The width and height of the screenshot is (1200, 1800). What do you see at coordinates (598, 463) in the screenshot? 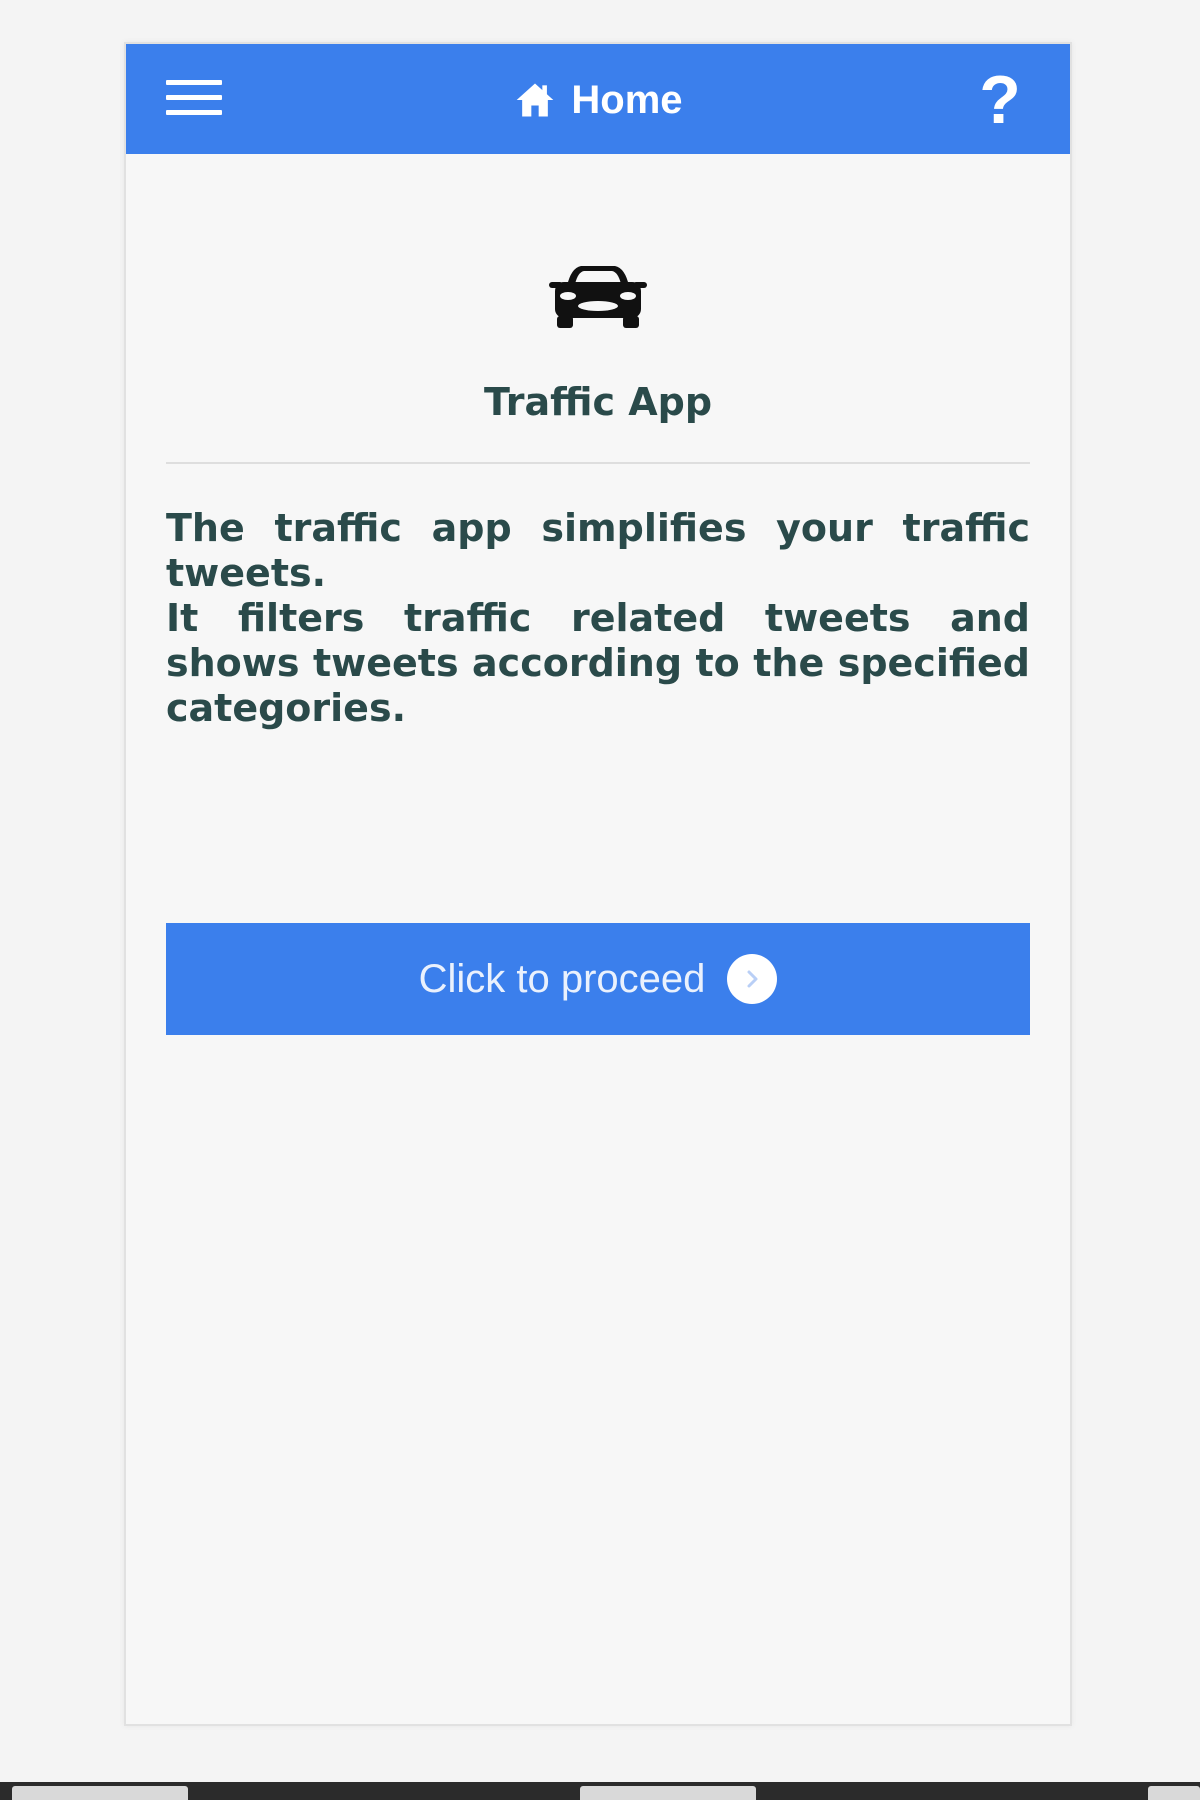
I see `divider` at bounding box center [598, 463].